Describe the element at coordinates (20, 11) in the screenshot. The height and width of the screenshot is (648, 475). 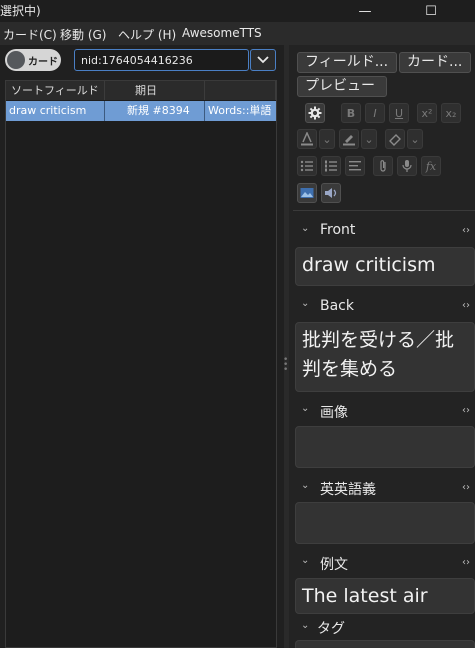
I see `window-title: 選択中)` at that location.